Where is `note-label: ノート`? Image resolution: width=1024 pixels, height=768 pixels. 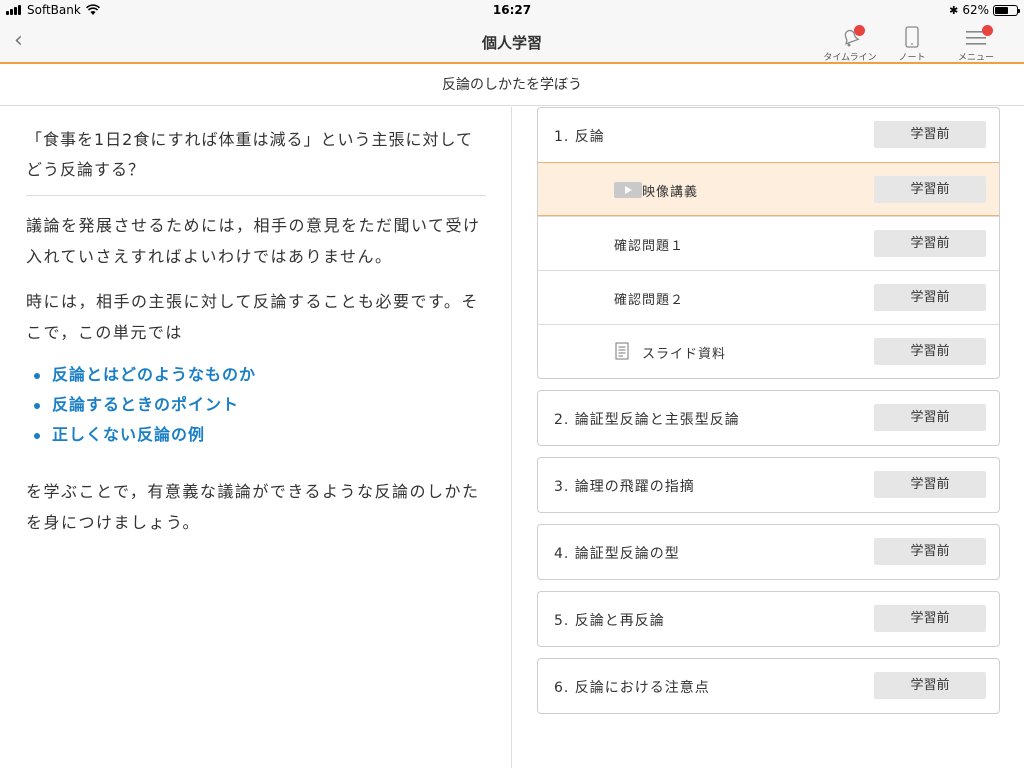
note-label: ノート is located at coordinates (912, 58).